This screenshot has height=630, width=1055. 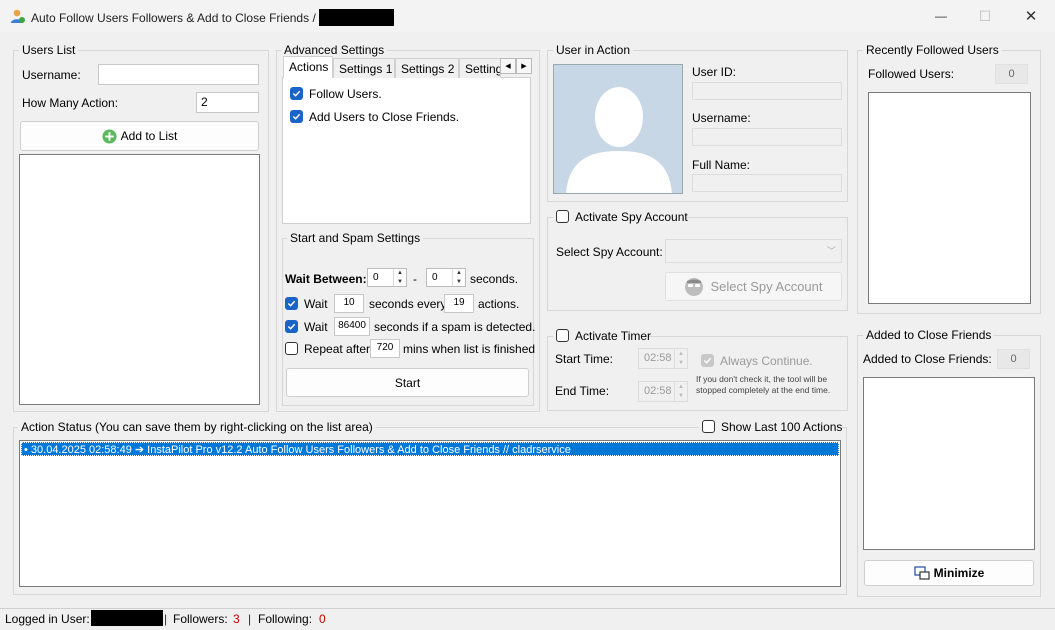 I want to click on minimize-window-button: —, so click(x=941, y=16).